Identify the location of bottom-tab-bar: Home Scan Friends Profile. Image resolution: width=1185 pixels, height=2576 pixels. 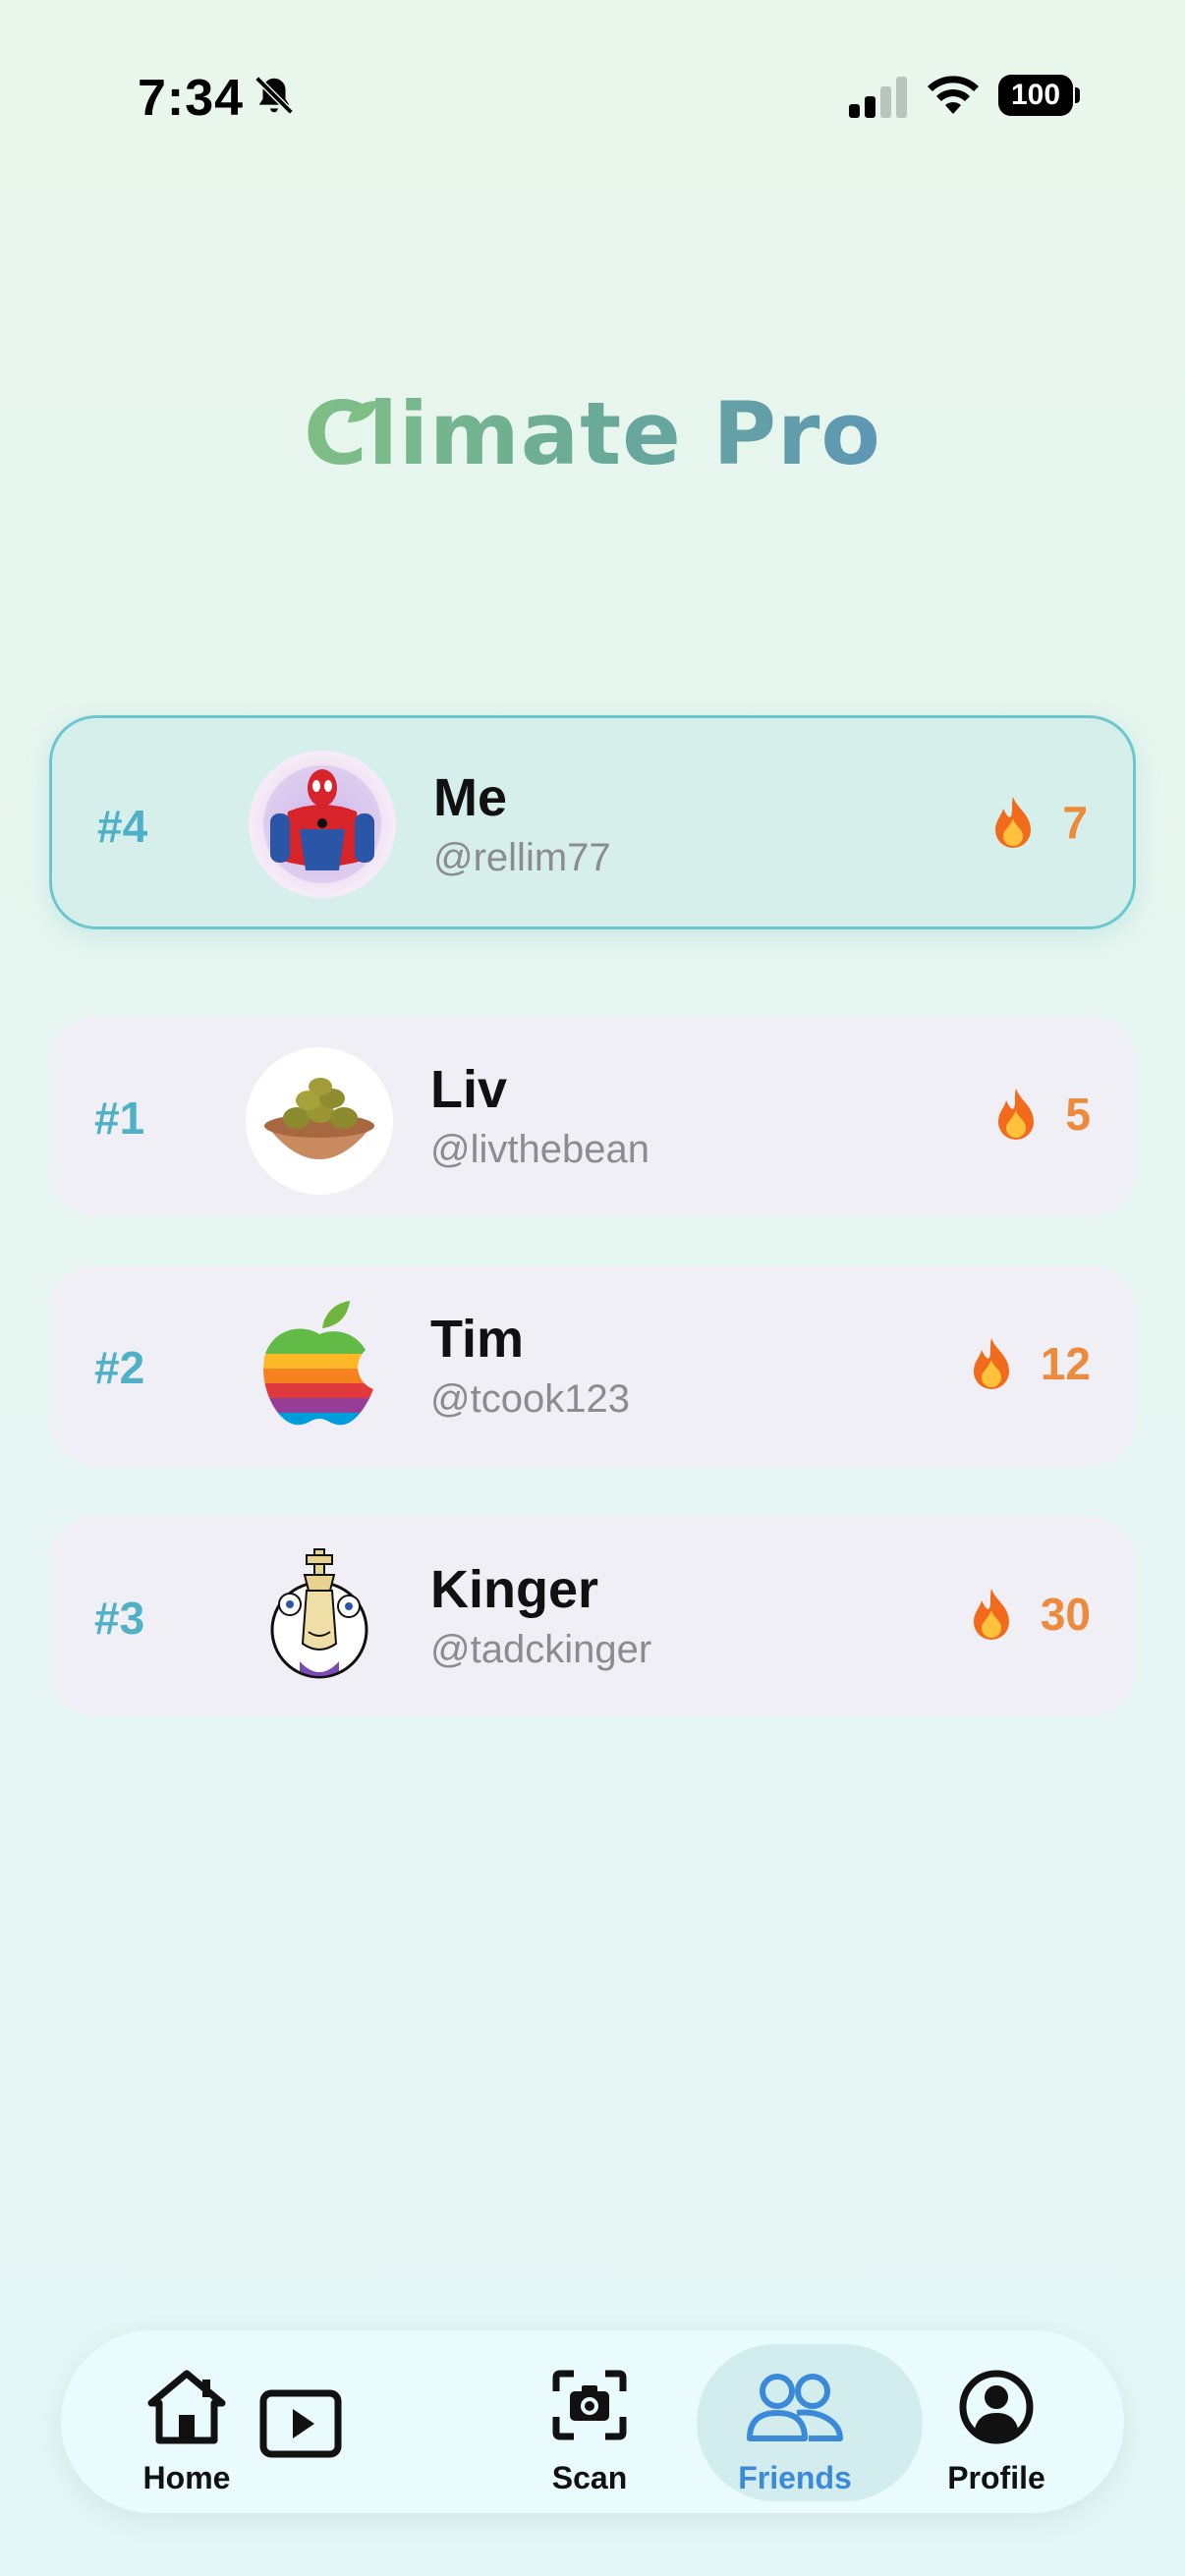
(592, 2421).